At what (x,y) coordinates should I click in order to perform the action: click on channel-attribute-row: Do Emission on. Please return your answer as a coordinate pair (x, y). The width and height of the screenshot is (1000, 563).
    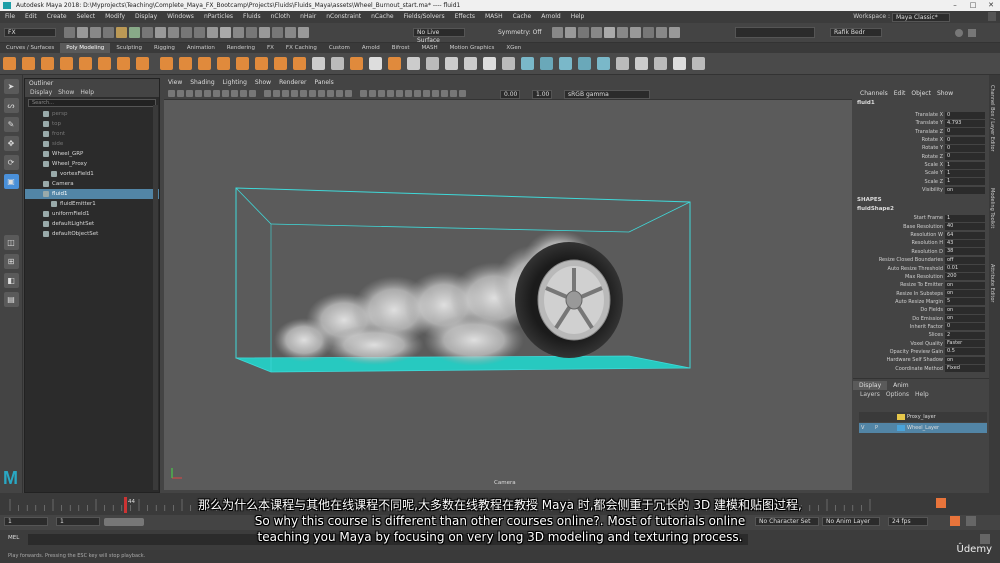
    Looking at the image, I should click on (921, 319).